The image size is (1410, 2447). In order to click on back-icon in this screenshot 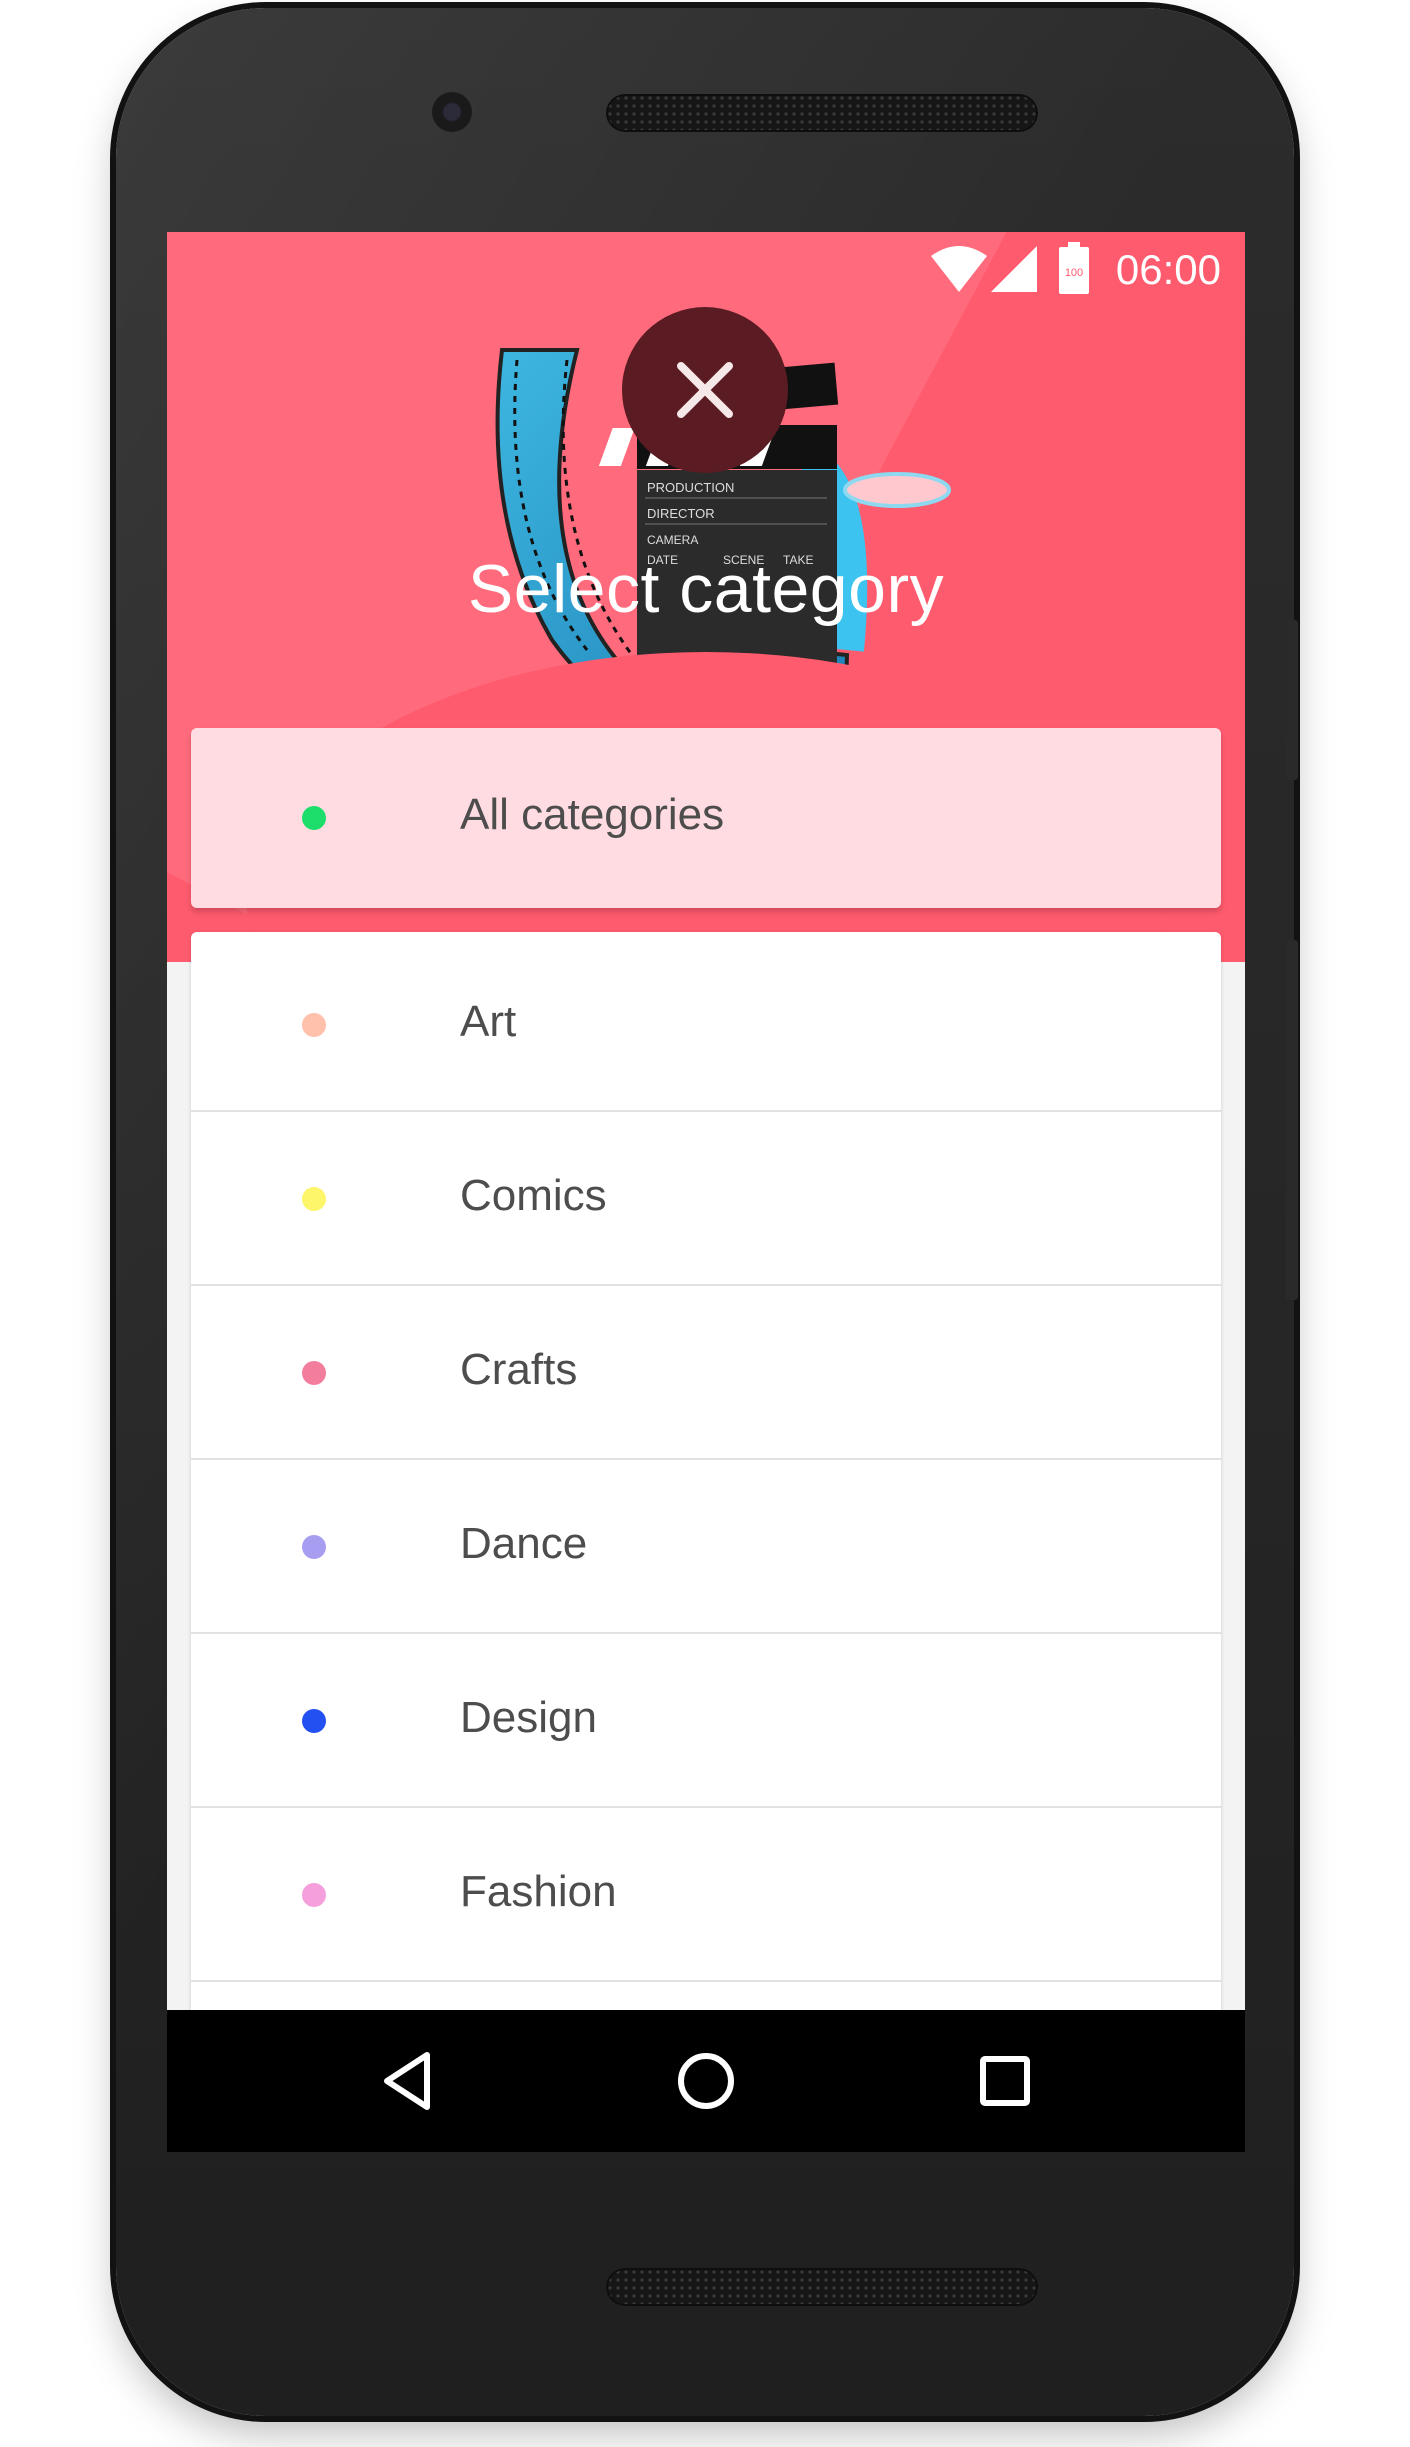, I will do `click(407, 2081)`.